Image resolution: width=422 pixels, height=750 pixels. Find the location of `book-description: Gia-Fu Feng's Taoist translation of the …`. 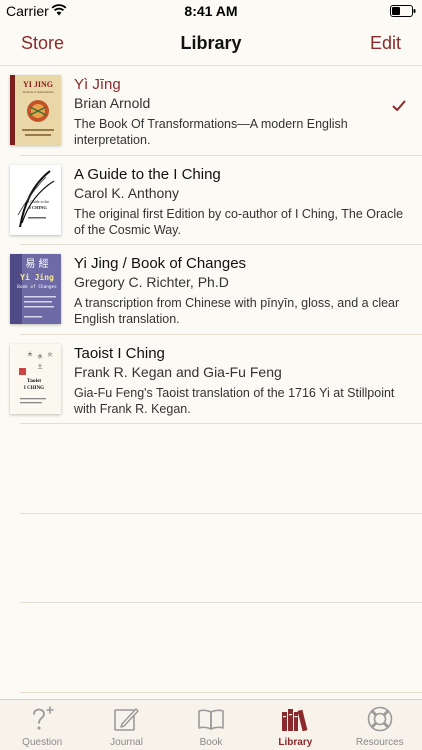

book-description: Gia-Fu Feng's Taoist translation of the … is located at coordinates (234, 400).